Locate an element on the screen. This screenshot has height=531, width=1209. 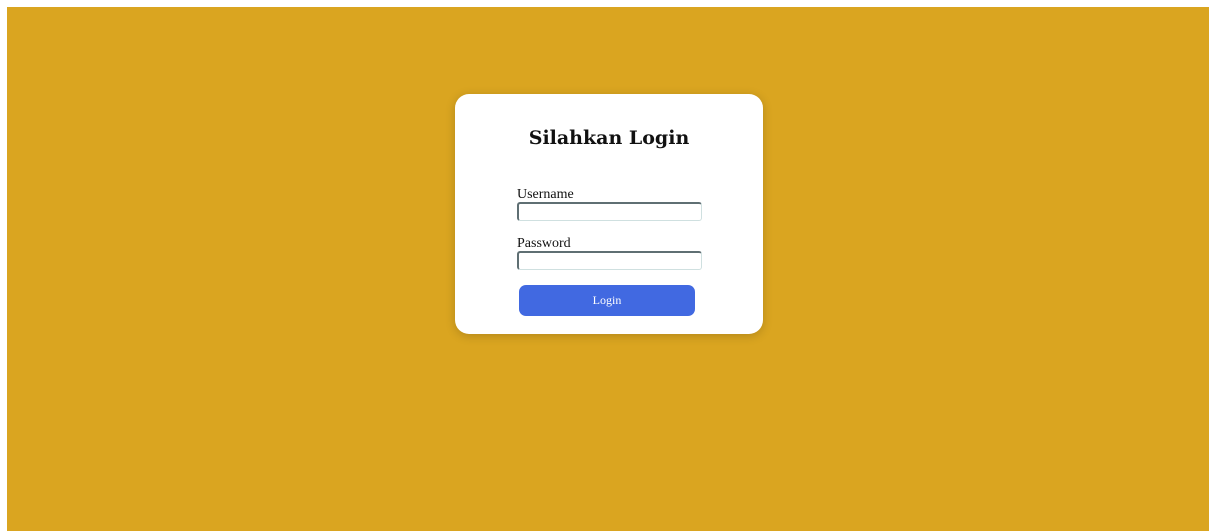
login-title: Silahkan Login is located at coordinates (609, 138).